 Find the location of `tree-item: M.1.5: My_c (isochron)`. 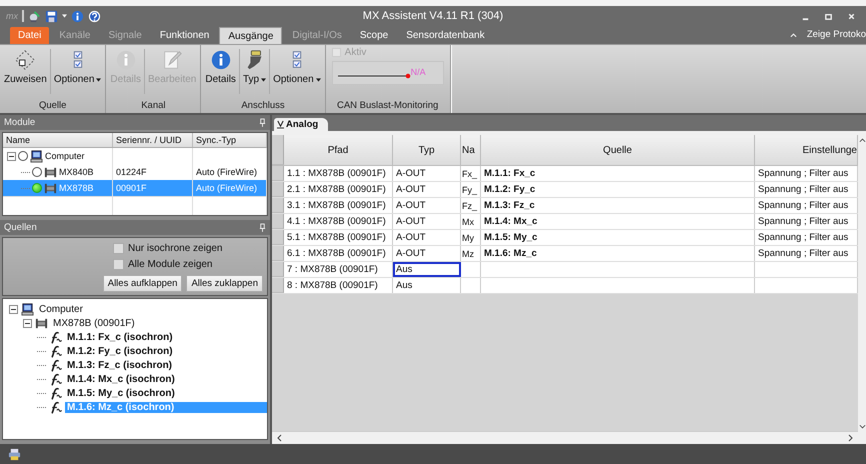

tree-item: M.1.5: My_c (isochron) is located at coordinates (121, 393).